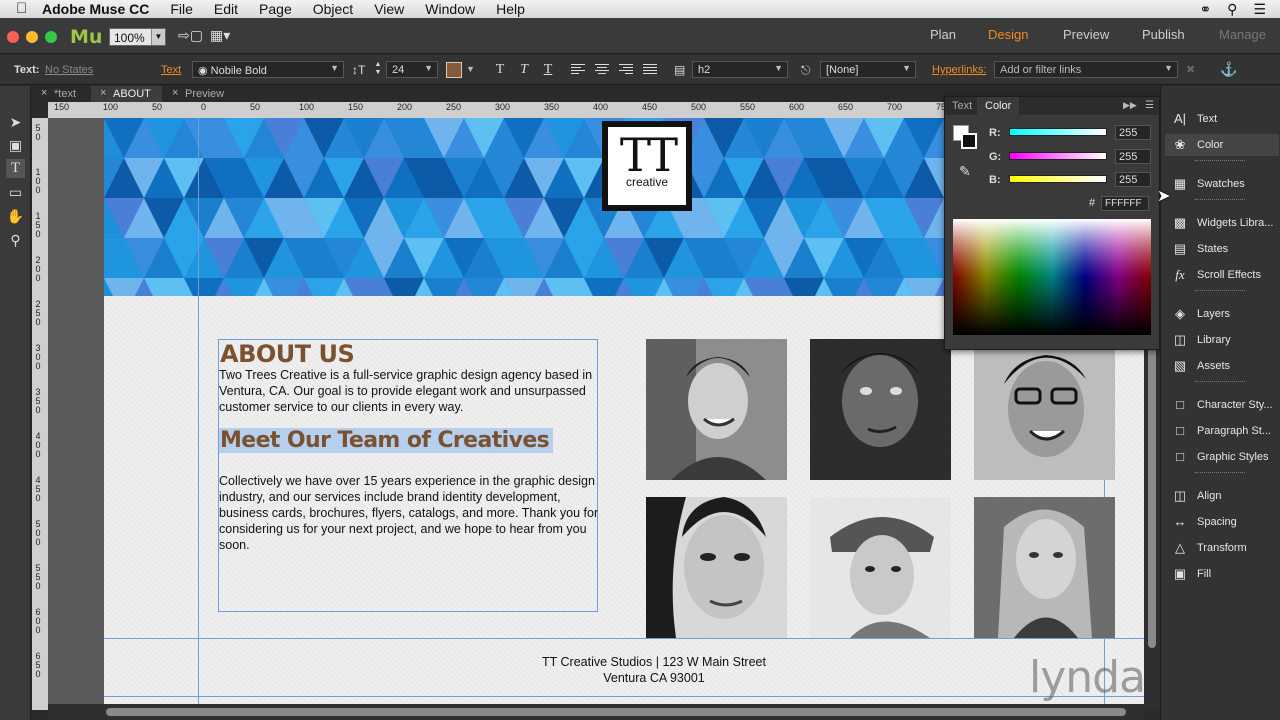 Image resolution: width=1280 pixels, height=720 pixels. I want to click on scroll-thumb, so click(616, 712).